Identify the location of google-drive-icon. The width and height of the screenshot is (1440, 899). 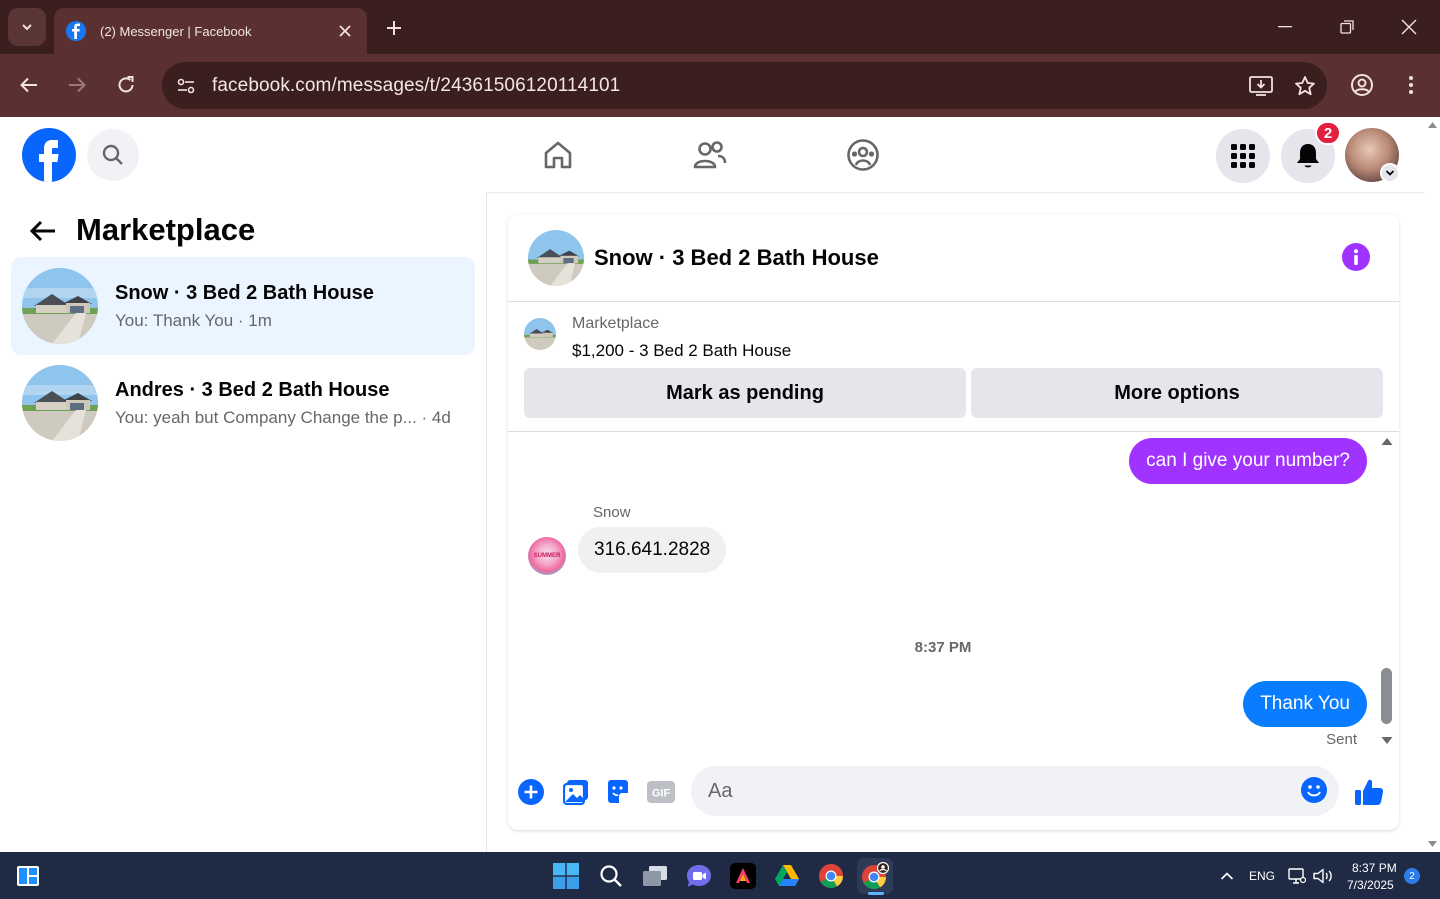
(787, 875).